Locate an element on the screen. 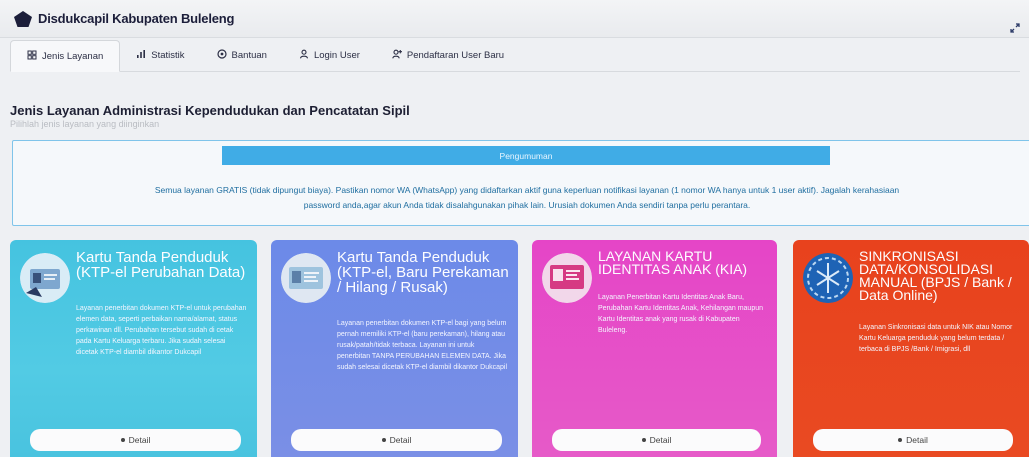 This screenshot has width=1029, height=457. tab-login-user: Login User is located at coordinates (329, 55).